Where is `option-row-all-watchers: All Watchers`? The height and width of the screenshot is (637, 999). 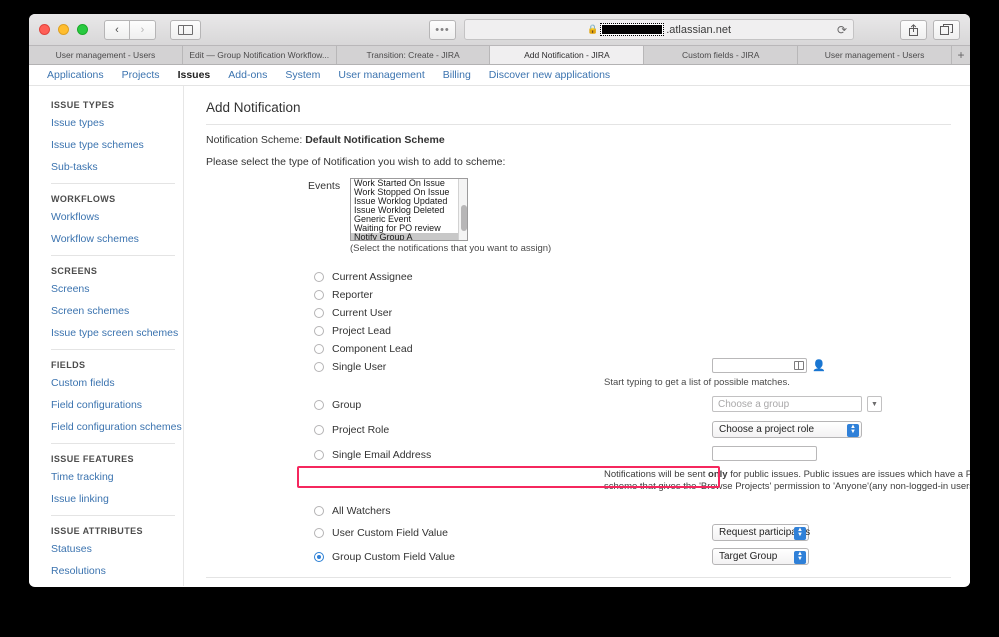 option-row-all-watchers: All Watchers is located at coordinates (642, 511).